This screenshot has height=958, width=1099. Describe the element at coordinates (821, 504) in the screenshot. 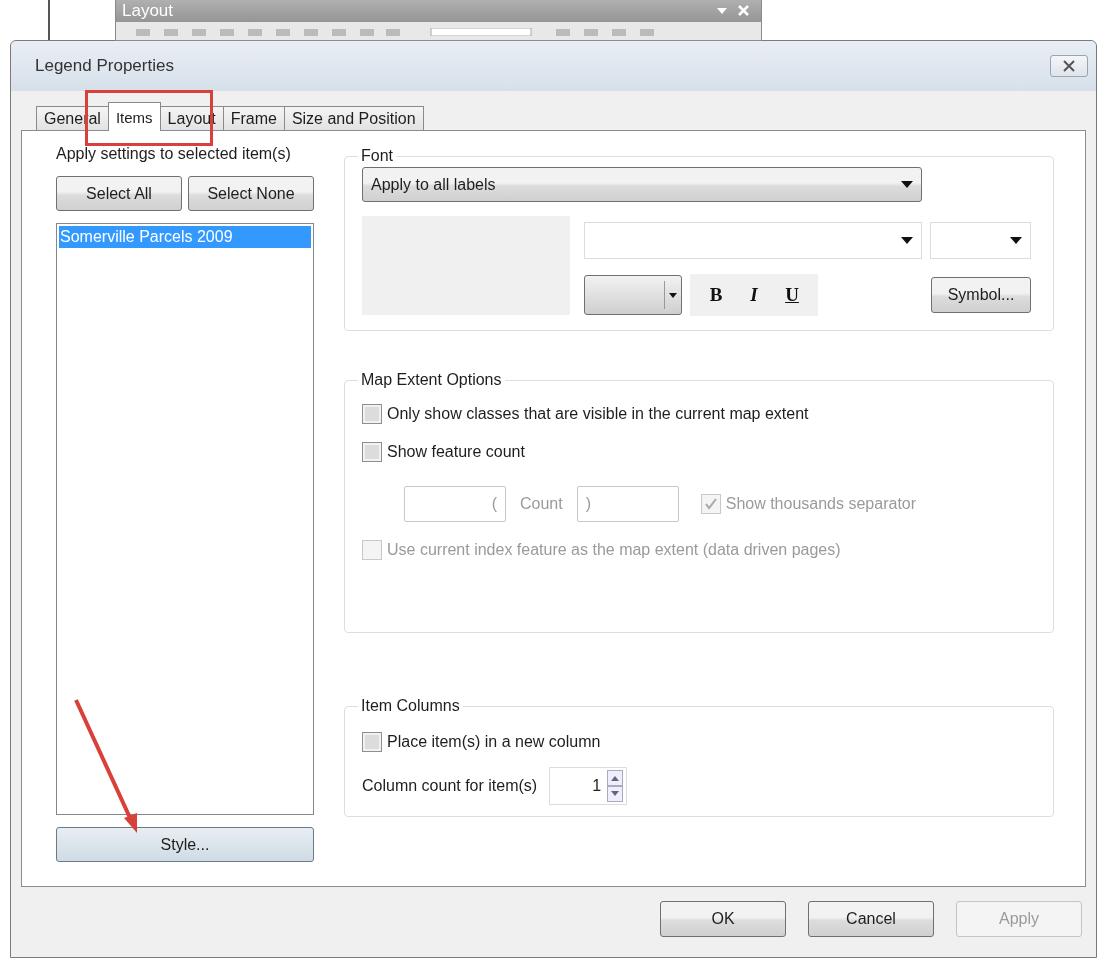

I see `checkbox-label: Show thousands separator` at that location.